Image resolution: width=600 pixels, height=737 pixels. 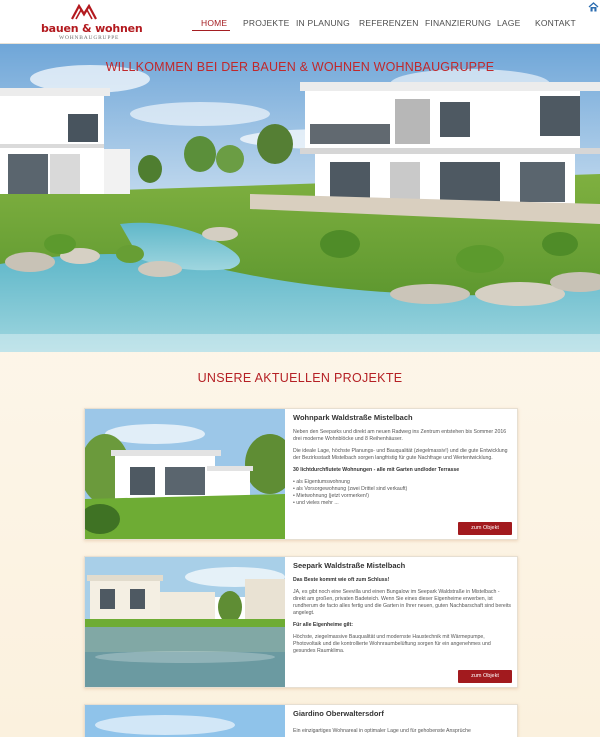 What do you see at coordinates (341, 580) in the screenshot?
I see `project-highlight: Das Beste kommt wie oft zum Schluss!` at bounding box center [341, 580].